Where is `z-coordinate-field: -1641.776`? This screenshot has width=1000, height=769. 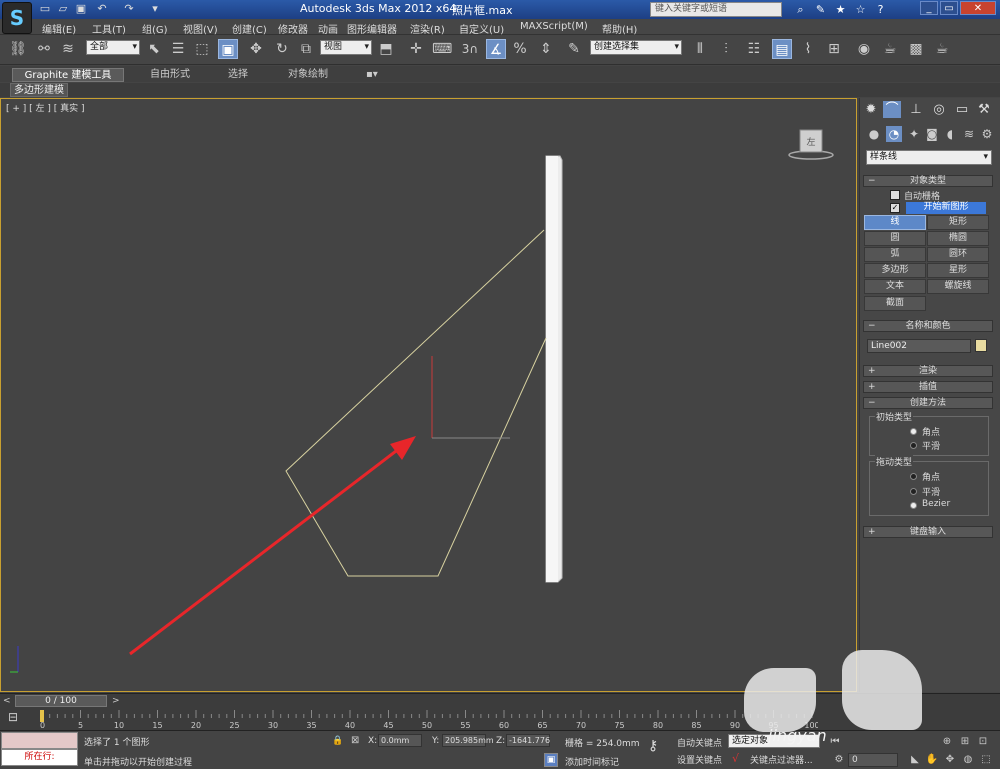 z-coordinate-field: -1641.776 is located at coordinates (528, 740).